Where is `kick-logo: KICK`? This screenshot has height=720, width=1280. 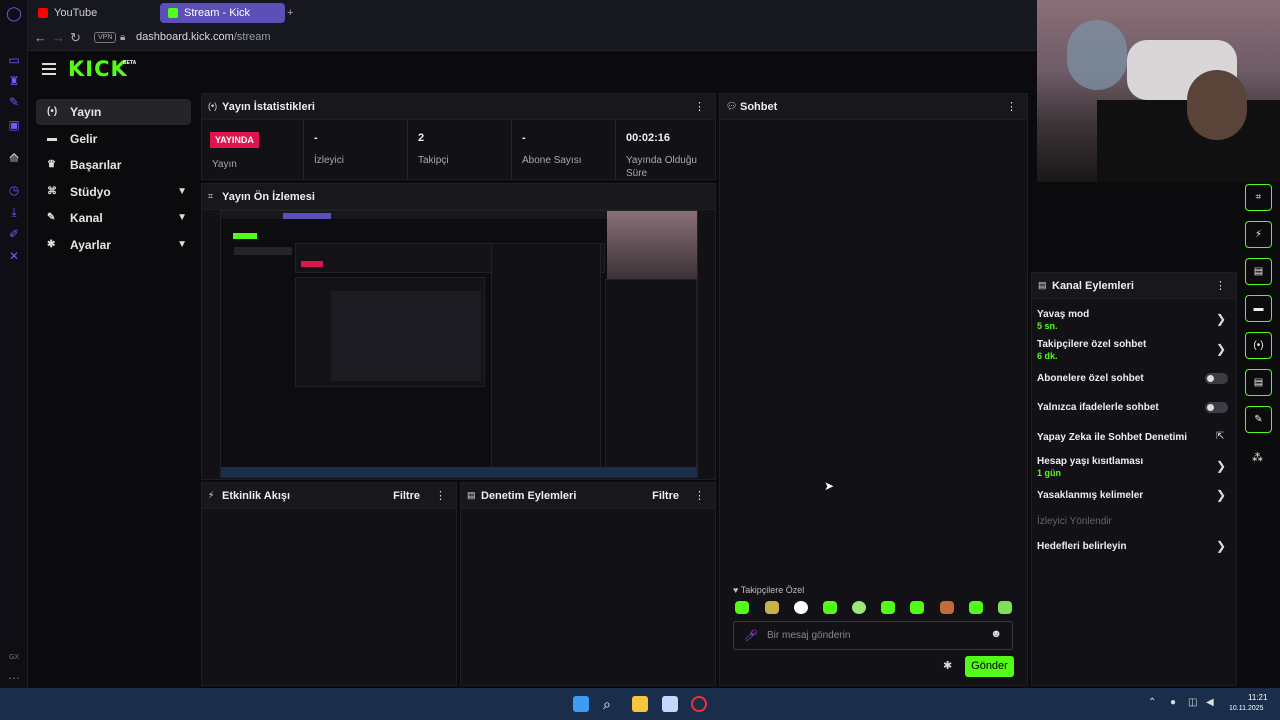 kick-logo: KICK is located at coordinates (98, 69).